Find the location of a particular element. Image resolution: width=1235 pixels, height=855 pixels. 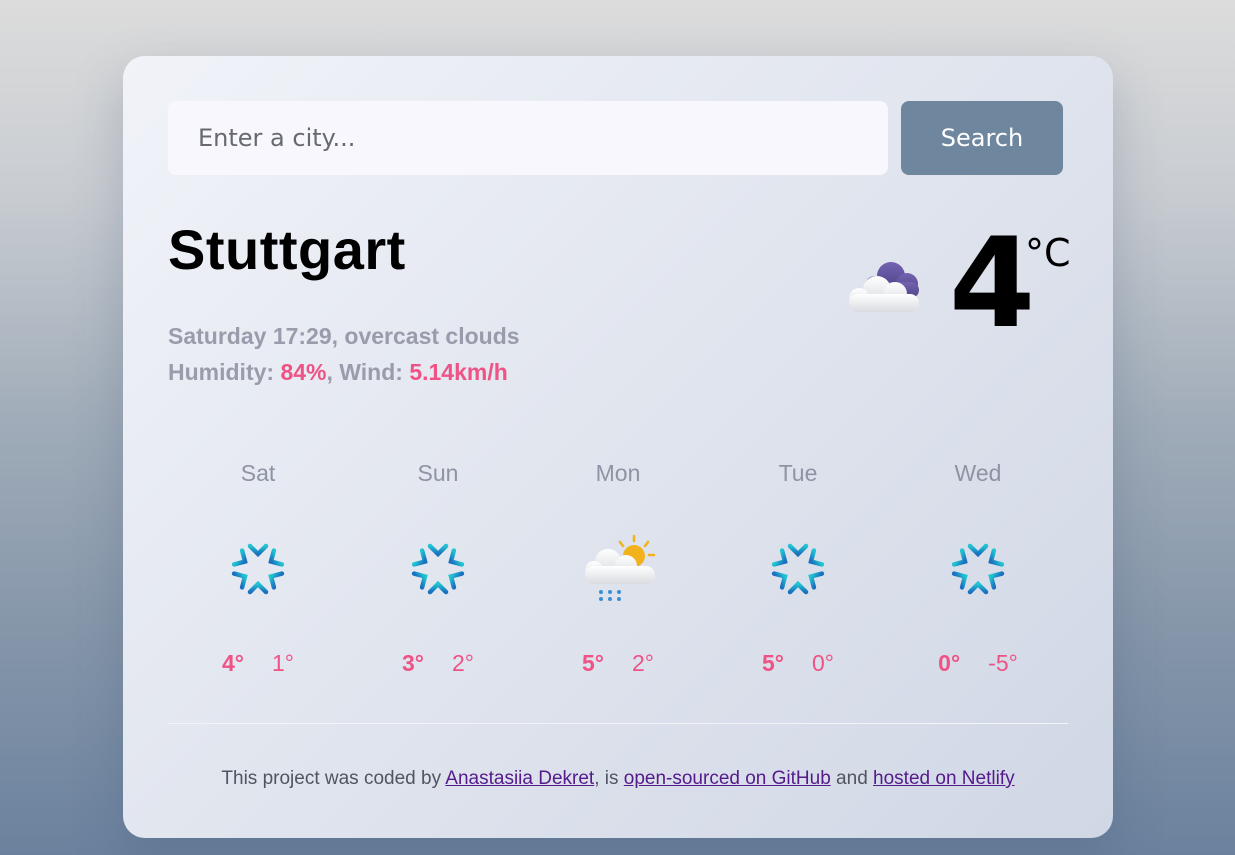

forecast-day-name: Sat is located at coordinates (258, 473).